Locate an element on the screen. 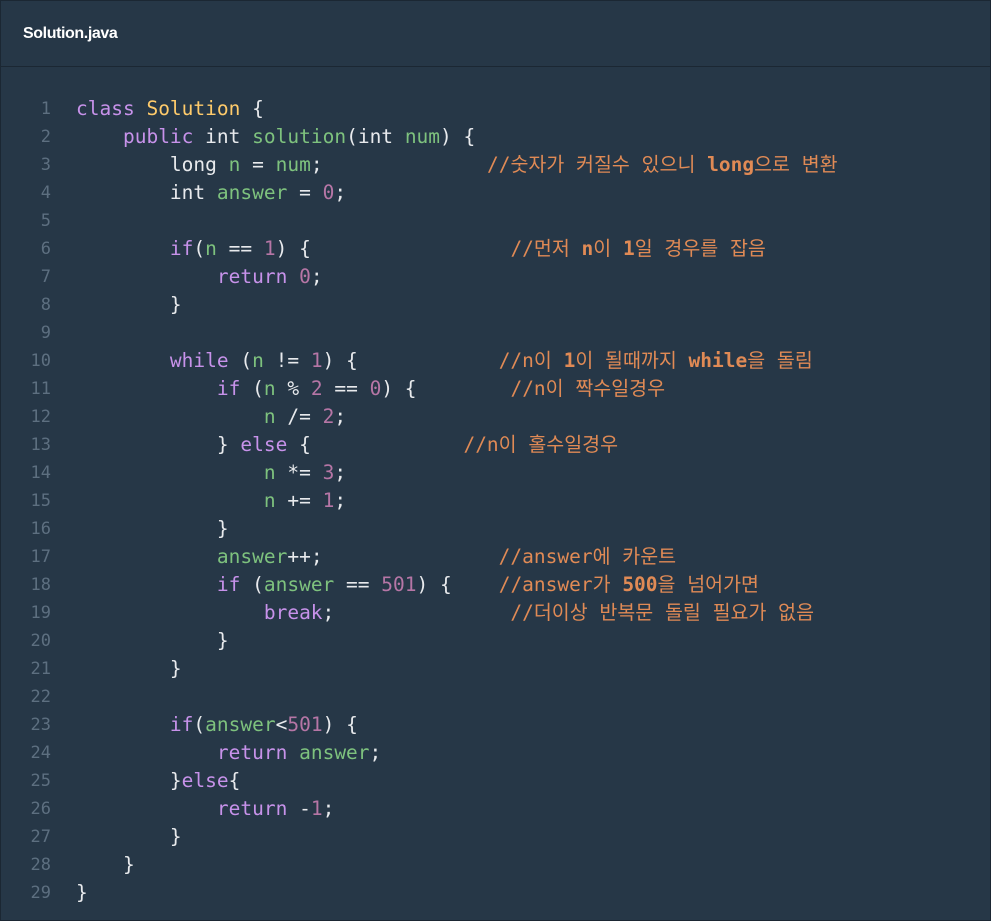  code-line: 11 if (n % 2 == 0) { //n이 짝수일경우 is located at coordinates (495, 389).